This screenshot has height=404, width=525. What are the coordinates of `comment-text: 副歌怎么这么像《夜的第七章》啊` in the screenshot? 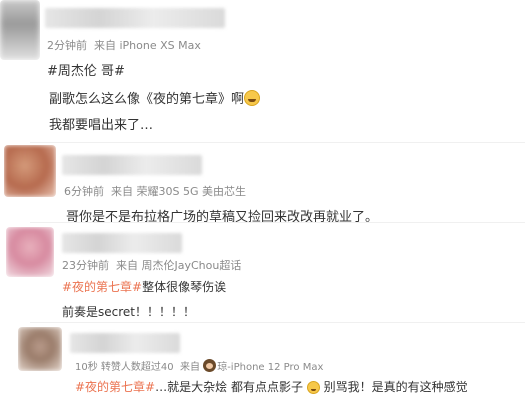 It's located at (147, 99).